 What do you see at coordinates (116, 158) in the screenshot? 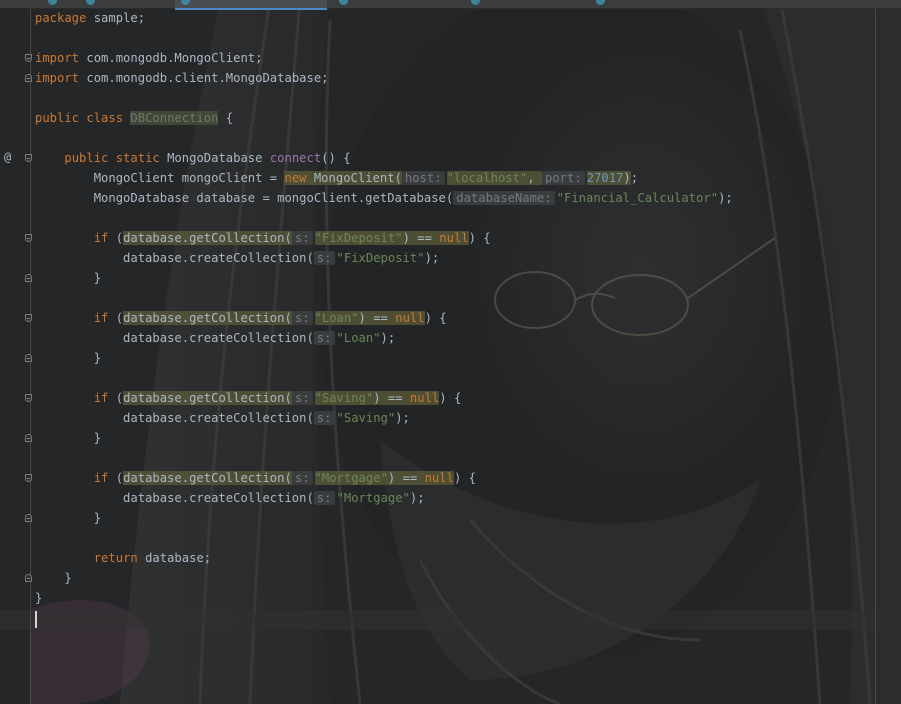
I see `keyword-token: public static` at bounding box center [116, 158].